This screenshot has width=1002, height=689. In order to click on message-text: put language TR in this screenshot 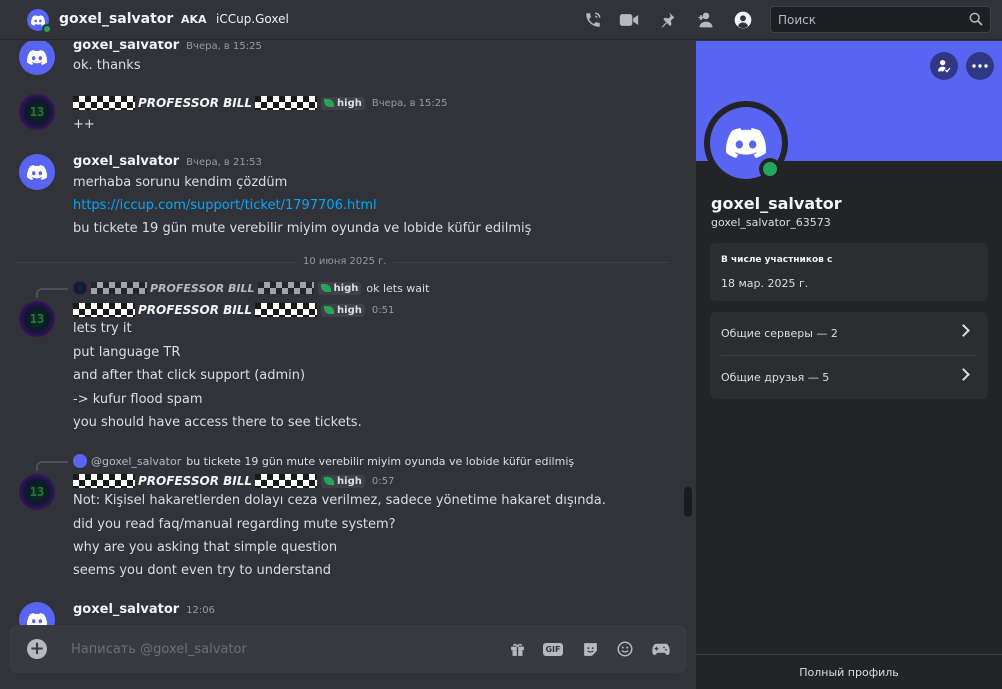, I will do `click(127, 352)`.